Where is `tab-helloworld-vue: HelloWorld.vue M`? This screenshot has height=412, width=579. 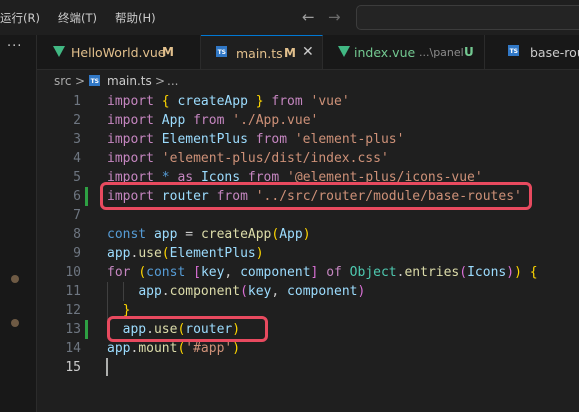 tab-helloworld-vue: HelloWorld.vue M is located at coordinates (119, 52).